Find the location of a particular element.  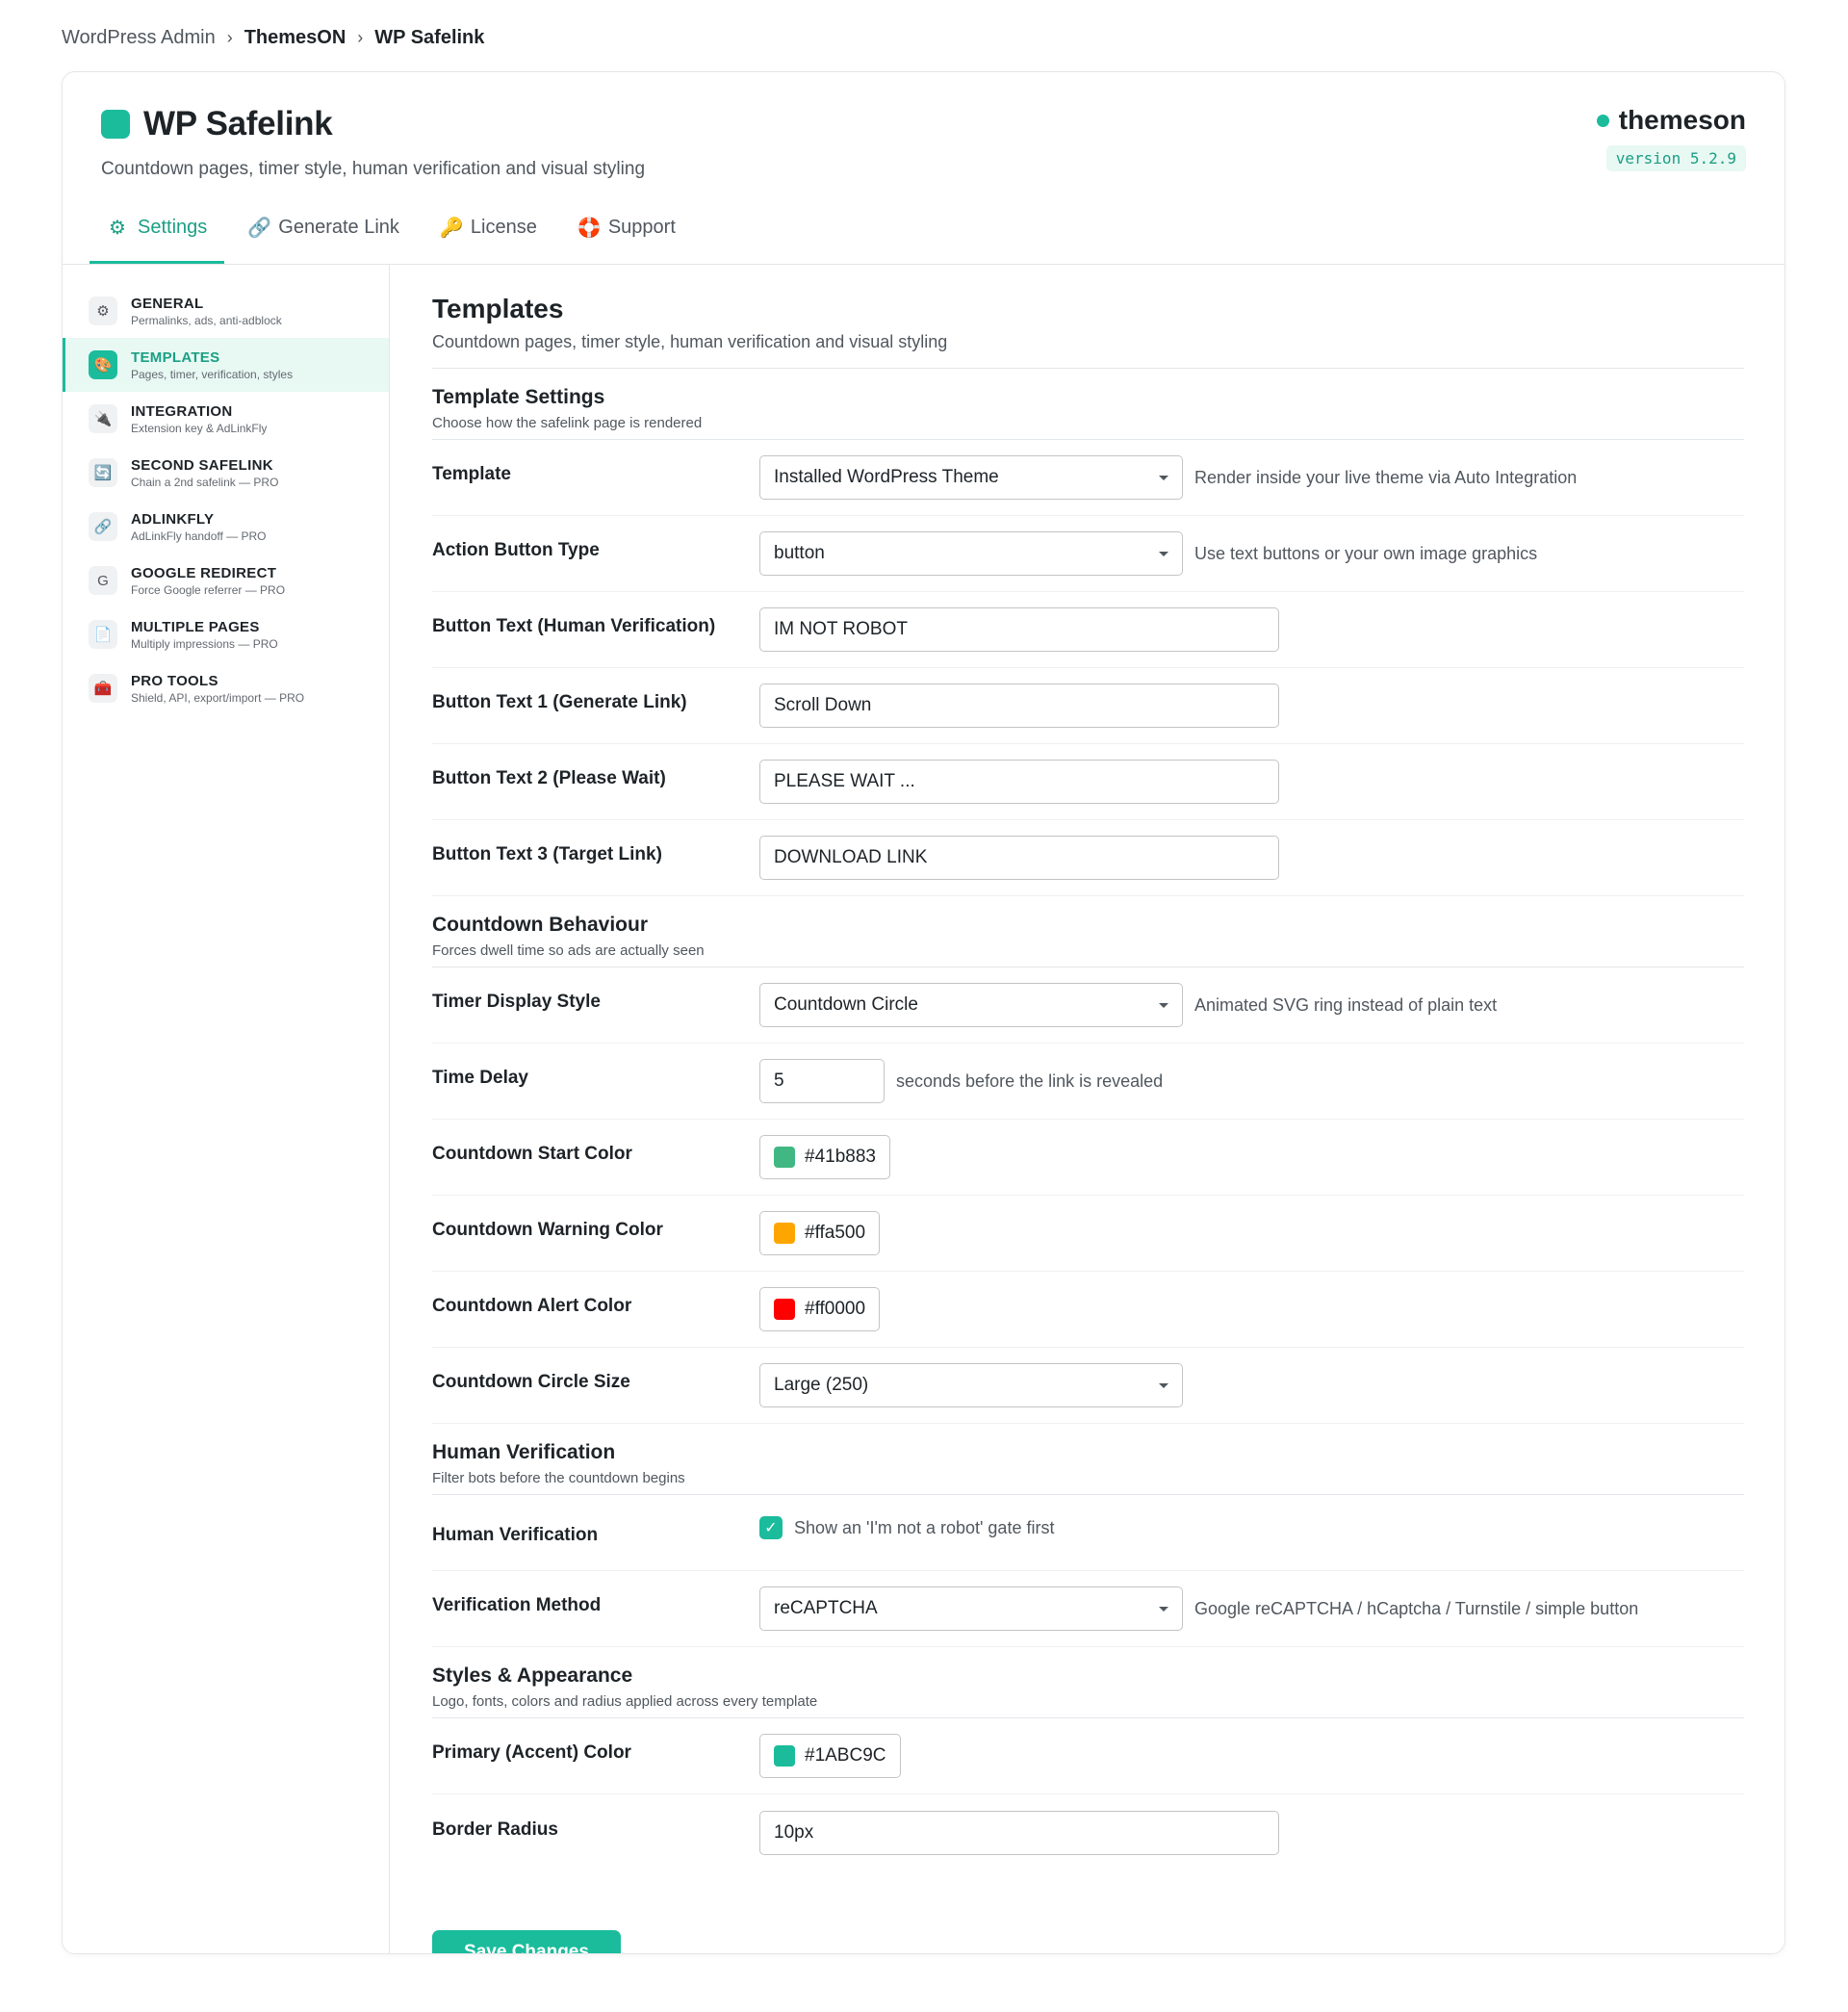

tab-license: 🔑 License is located at coordinates (488, 240).